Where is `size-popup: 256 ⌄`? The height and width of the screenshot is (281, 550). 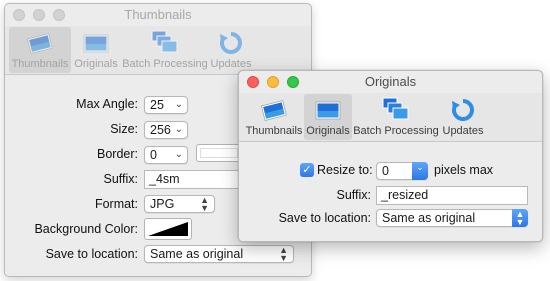 size-popup: 256 ⌄ is located at coordinates (166, 130).